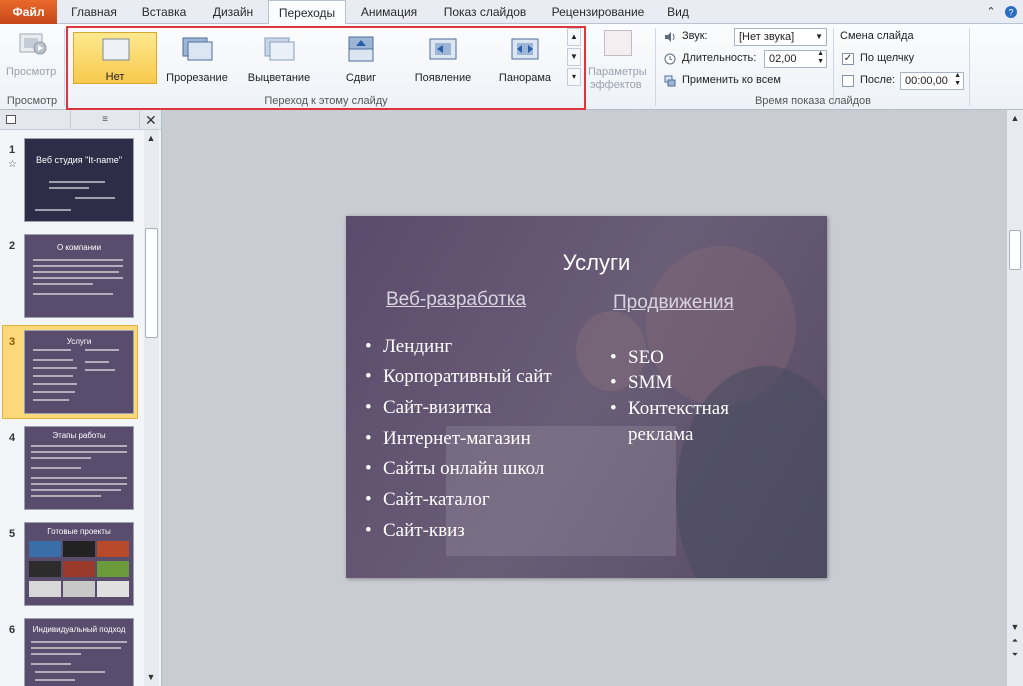 Image resolution: width=1023 pixels, height=686 pixels. I want to click on transition-fade: Выцветание, so click(279, 58).